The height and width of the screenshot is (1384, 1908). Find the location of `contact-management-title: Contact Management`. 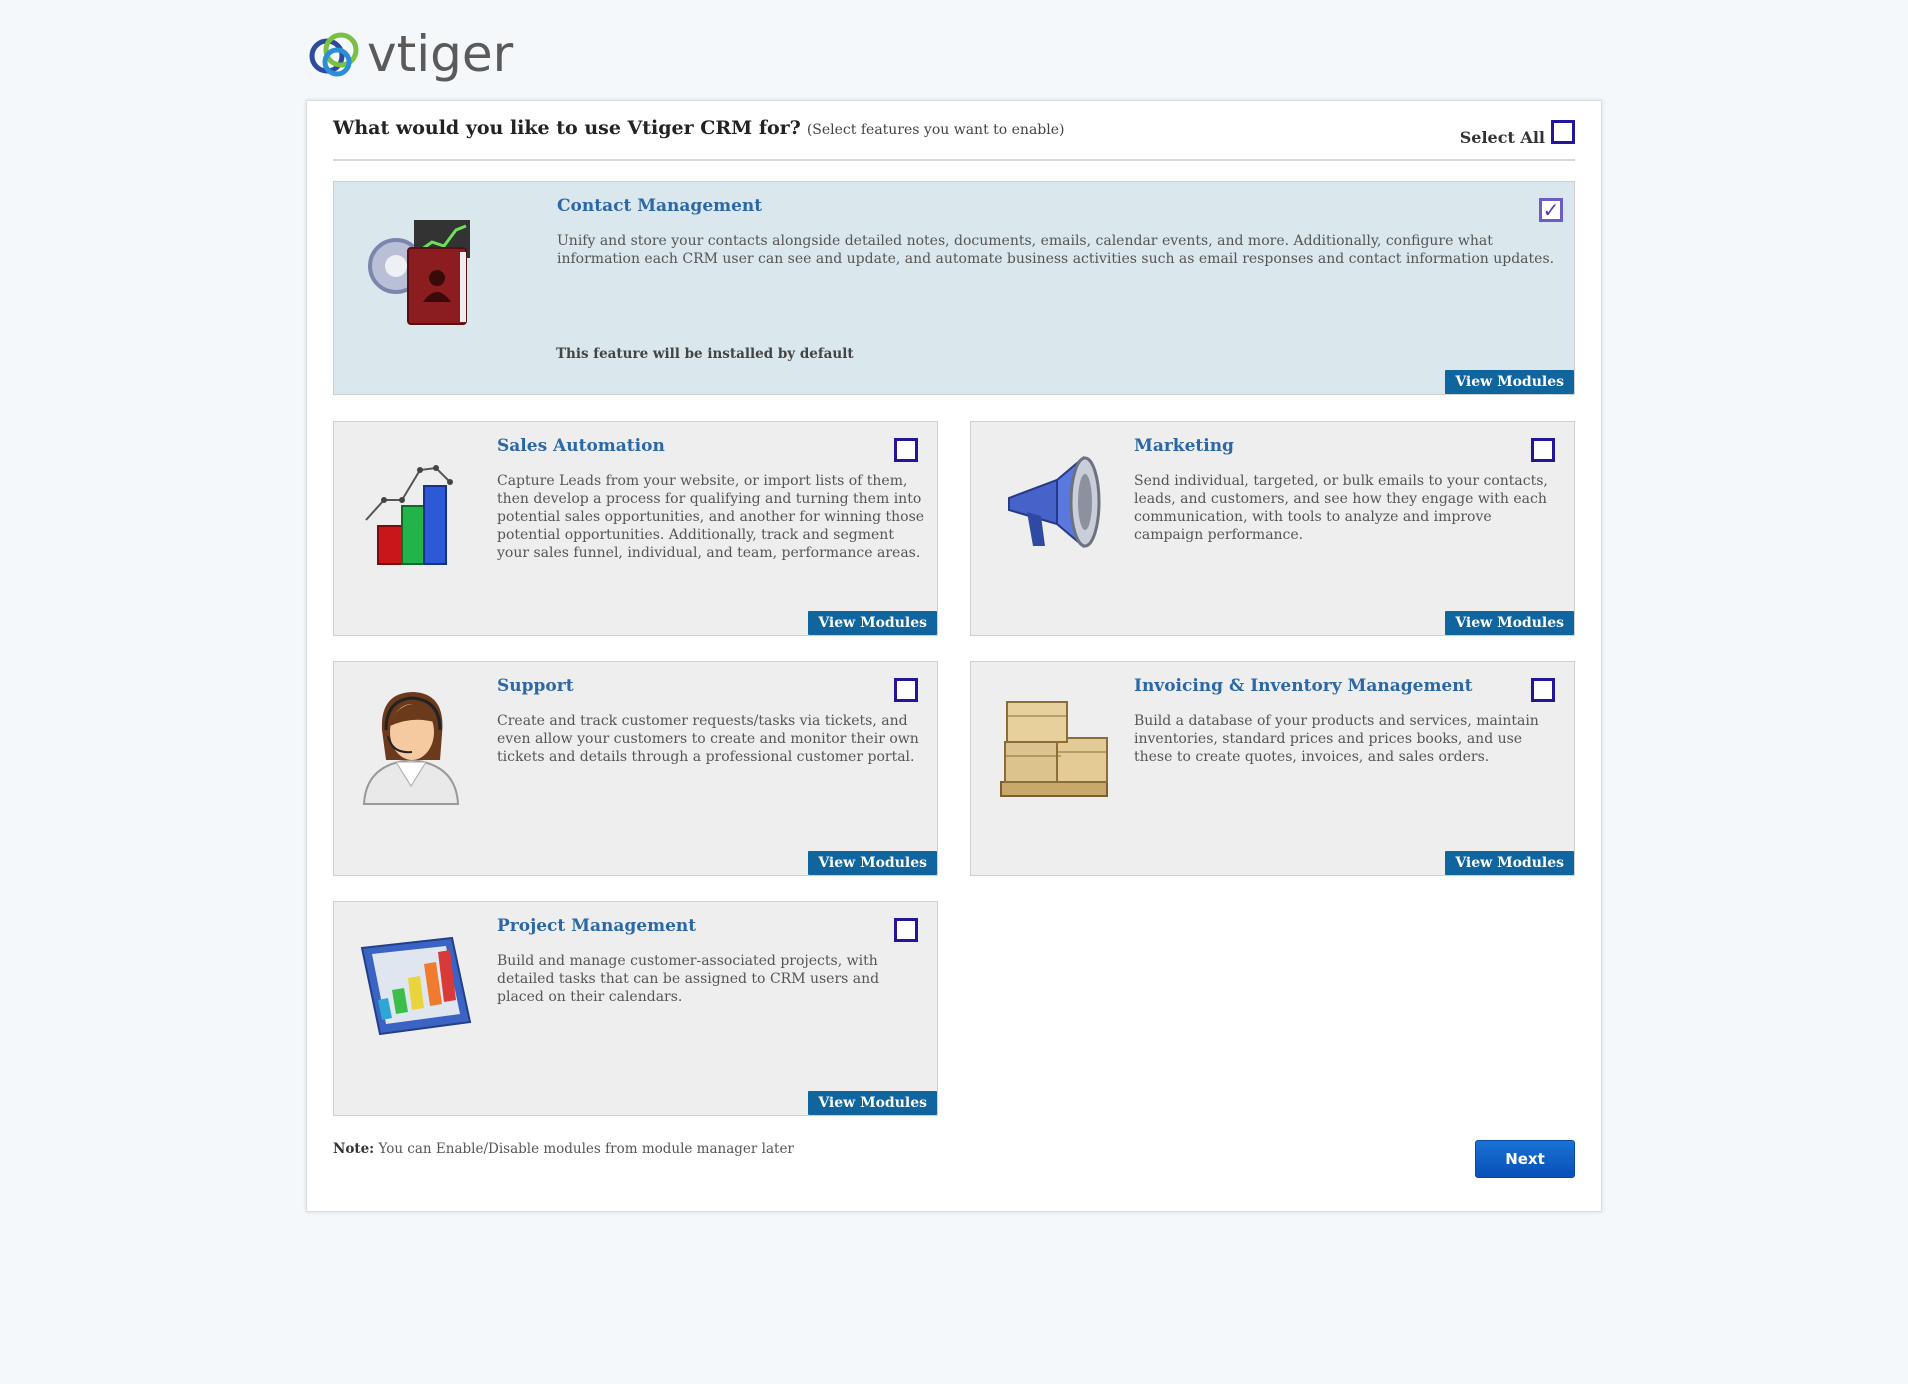

contact-management-title: Contact Management is located at coordinates (660, 206).